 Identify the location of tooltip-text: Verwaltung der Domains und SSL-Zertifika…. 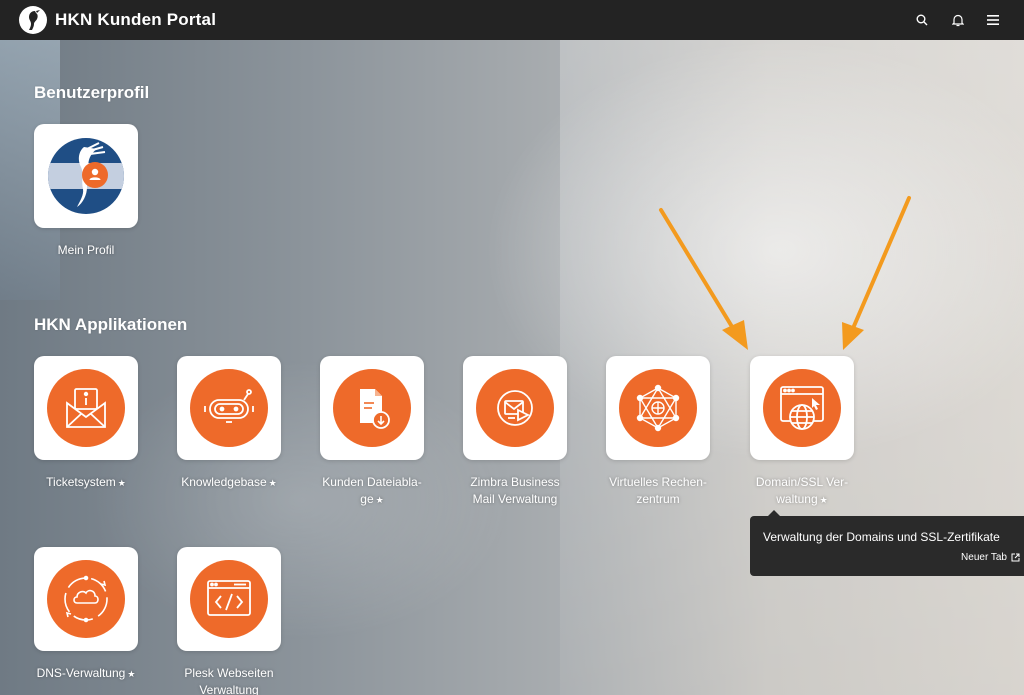
(881, 537).